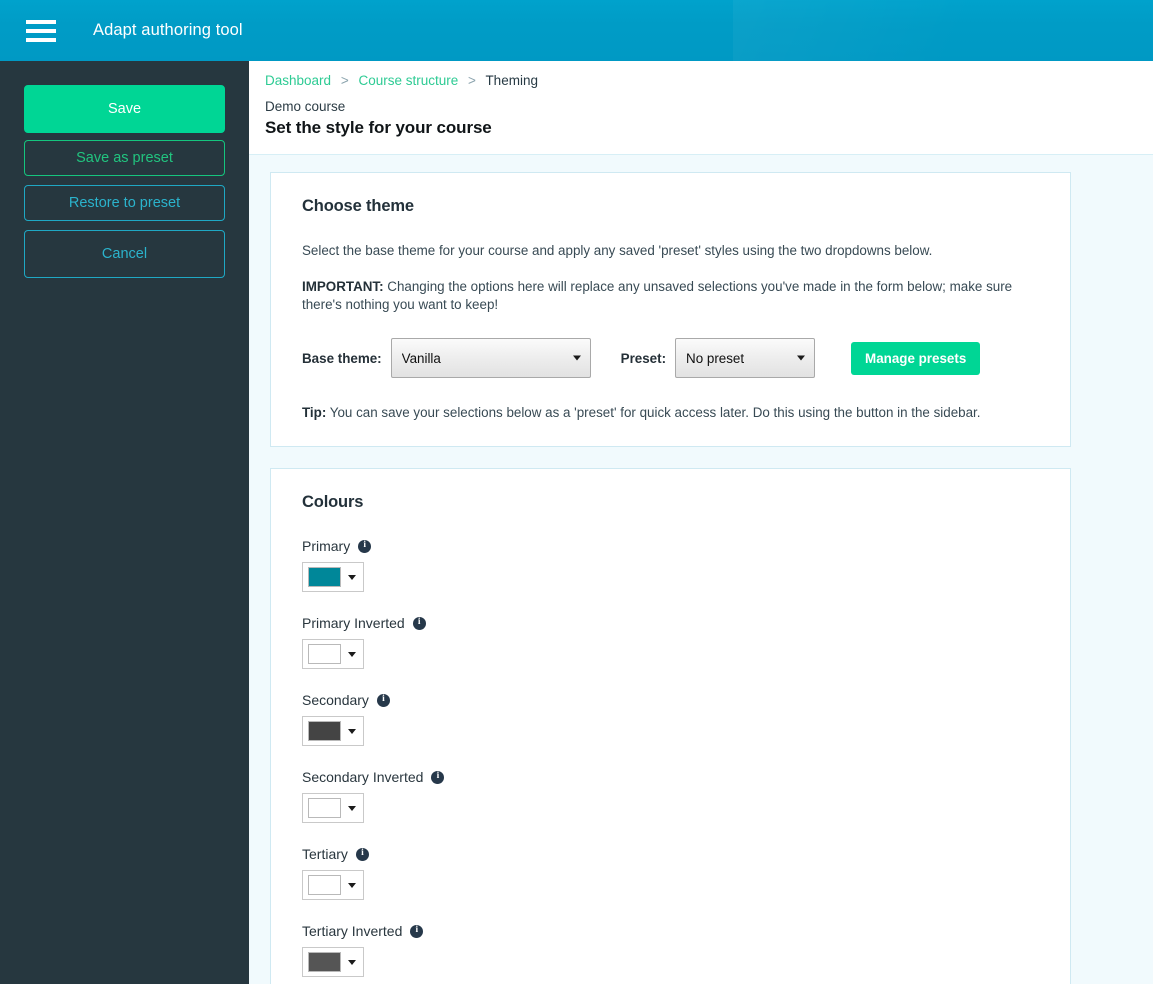 Image resolution: width=1153 pixels, height=984 pixels. I want to click on save-as-preset-button-label: Save as preset, so click(124, 158).